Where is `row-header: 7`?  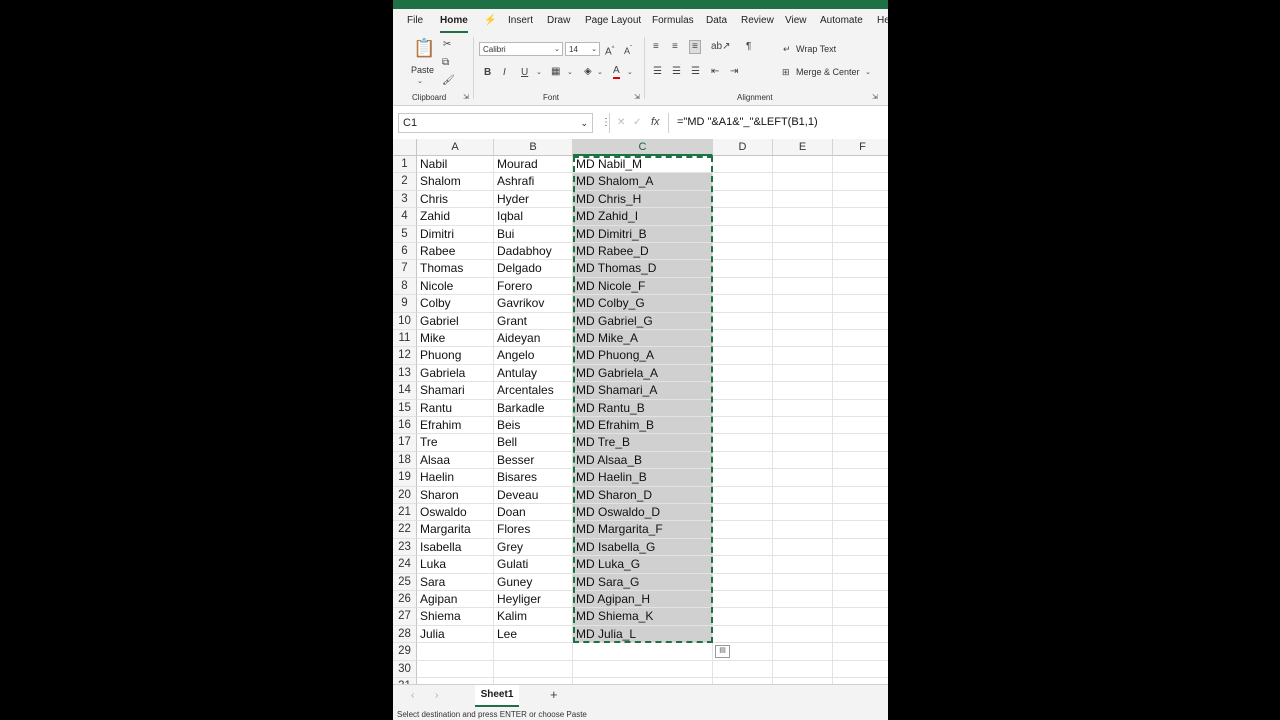 row-header: 7 is located at coordinates (405, 269).